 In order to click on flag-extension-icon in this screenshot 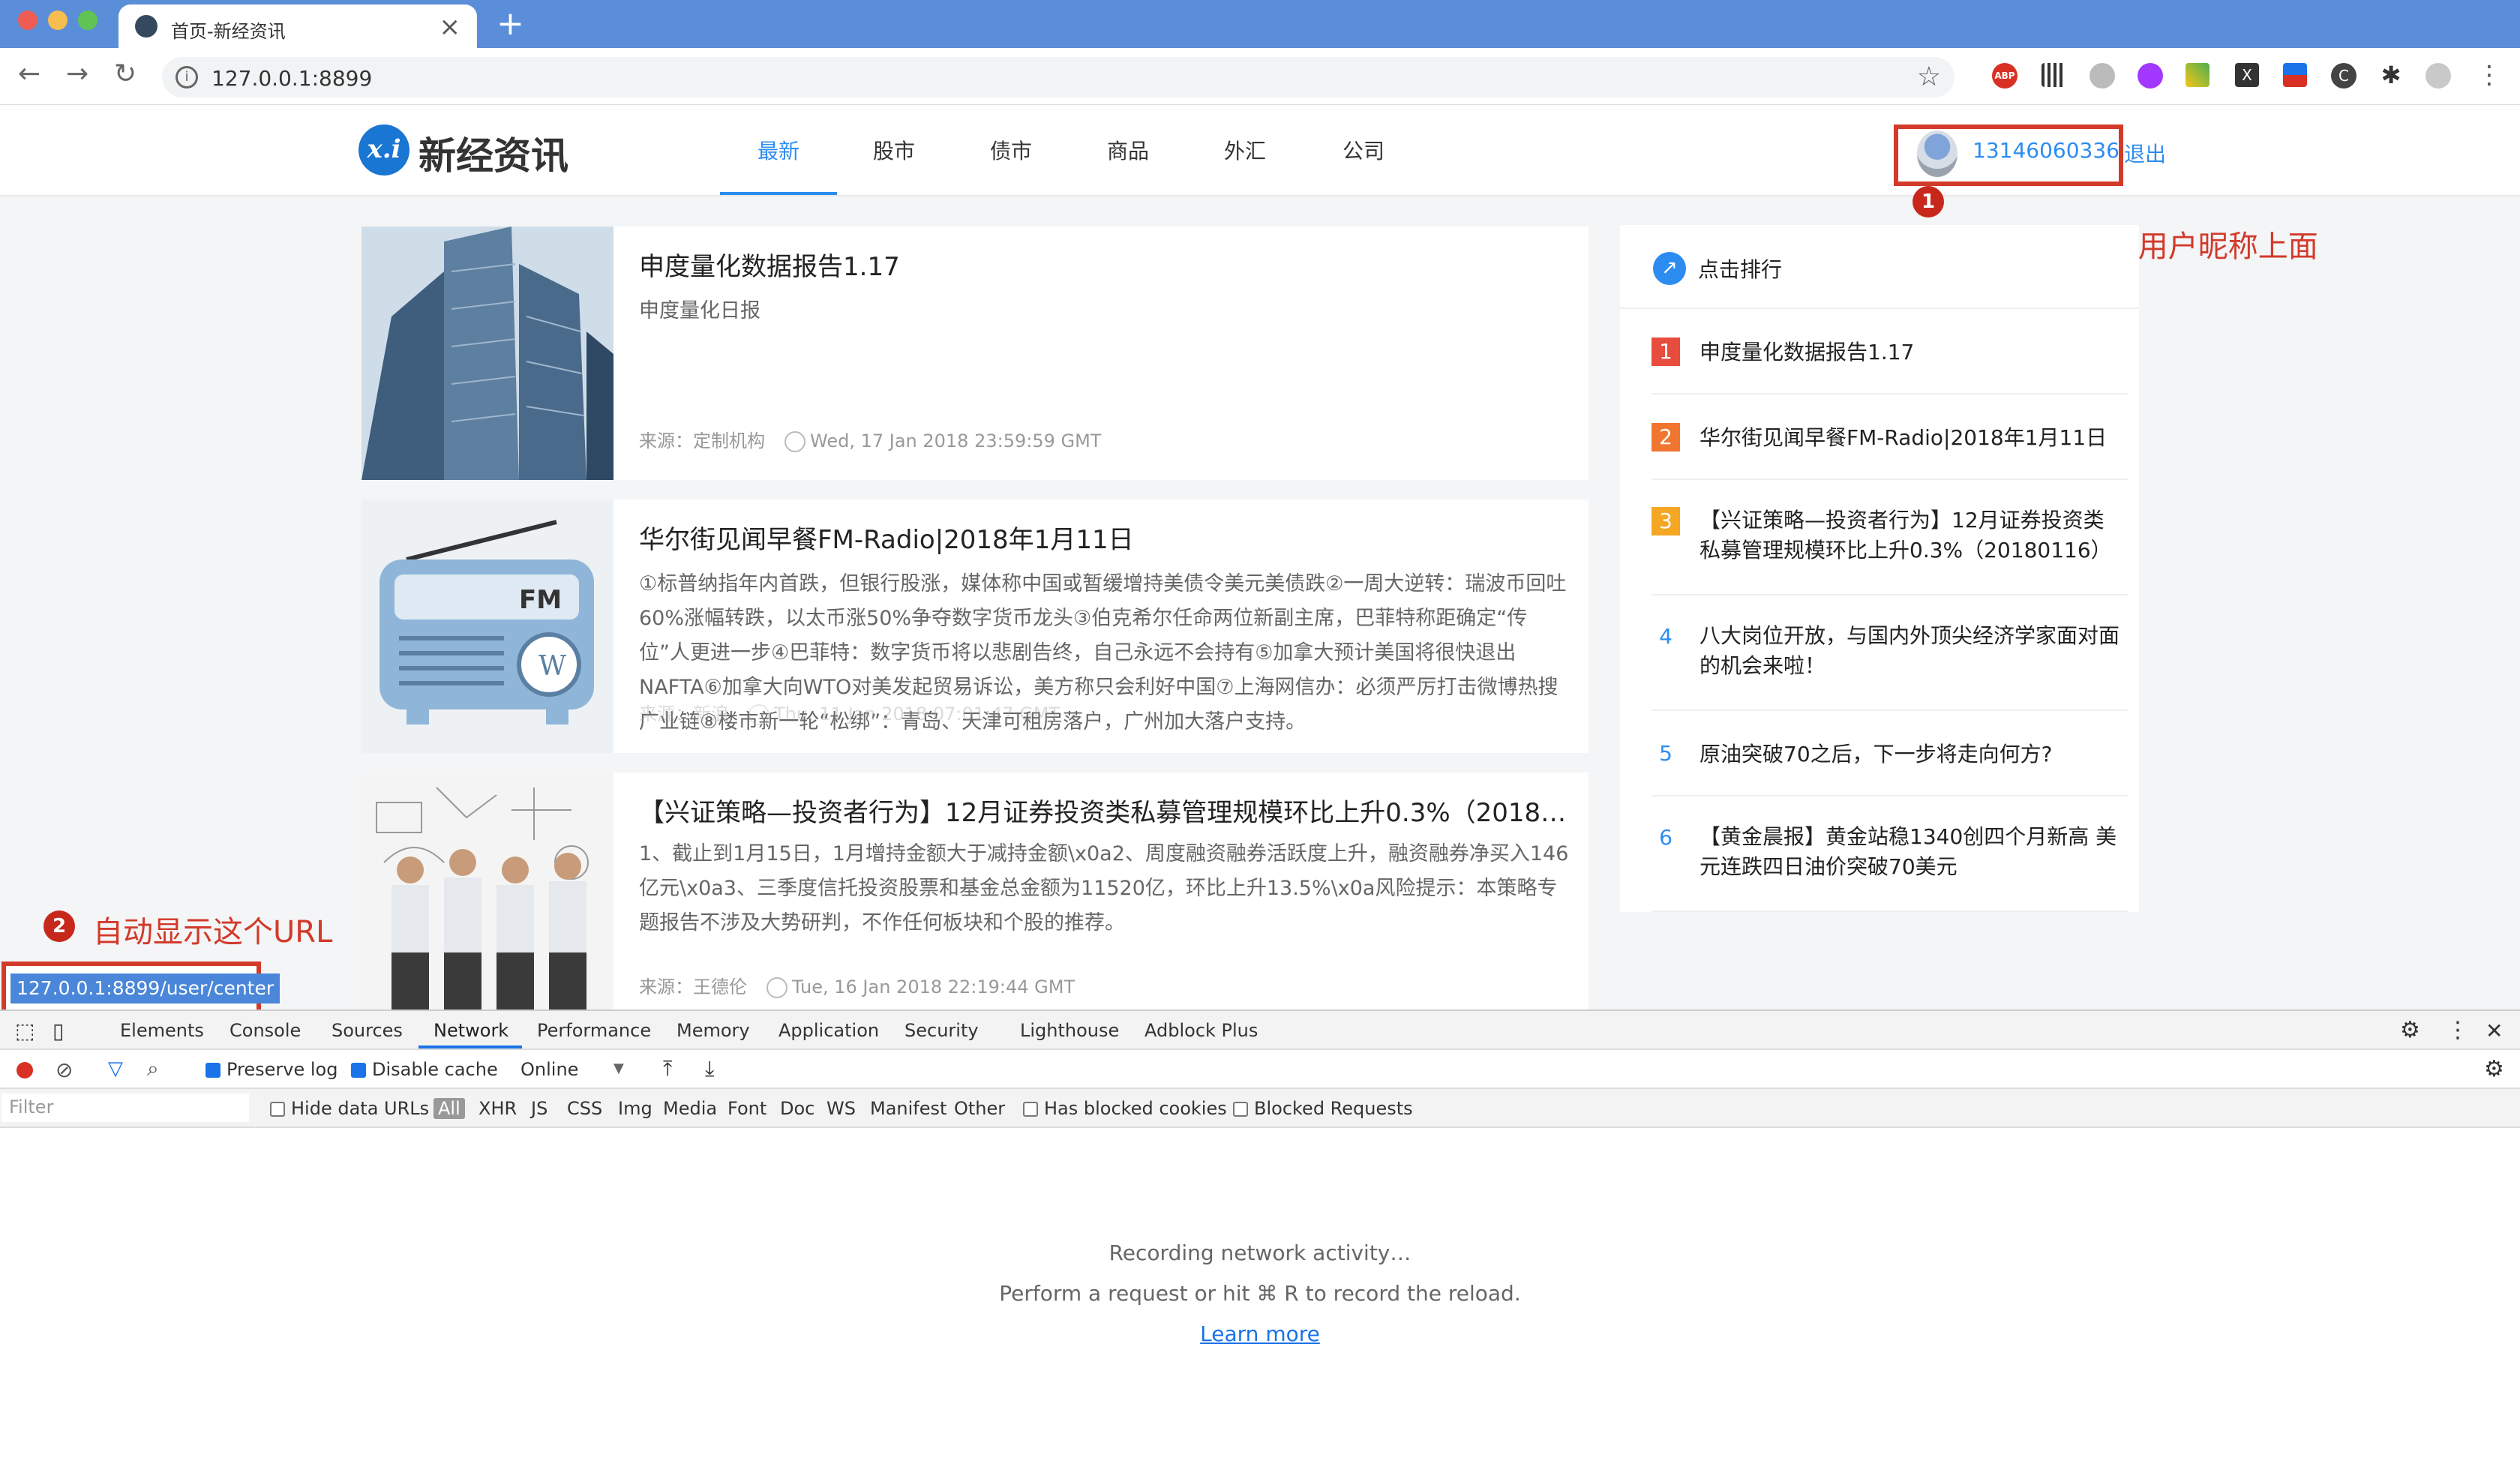, I will do `click(2295, 75)`.